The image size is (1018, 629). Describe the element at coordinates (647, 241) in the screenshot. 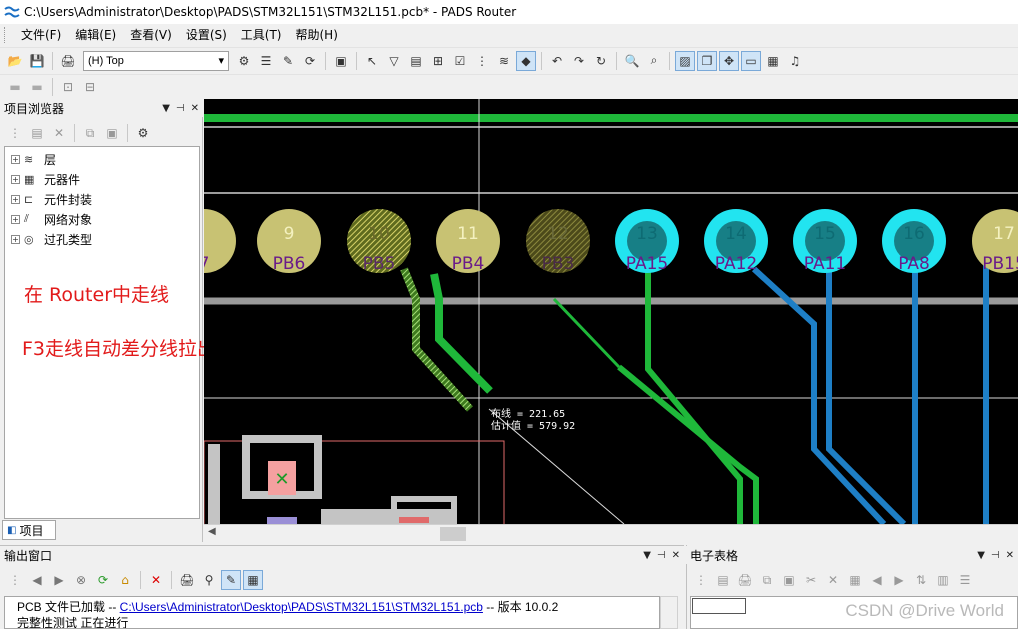

I see `pad-pa15: 13 PA15` at that location.